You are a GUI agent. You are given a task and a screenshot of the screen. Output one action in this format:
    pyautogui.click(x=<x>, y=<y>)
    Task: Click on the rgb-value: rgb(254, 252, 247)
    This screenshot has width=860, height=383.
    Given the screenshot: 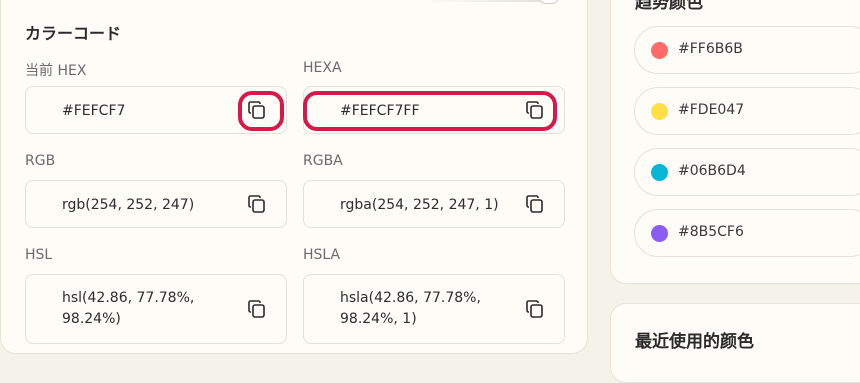 What is the action you would take?
    pyautogui.click(x=128, y=205)
    